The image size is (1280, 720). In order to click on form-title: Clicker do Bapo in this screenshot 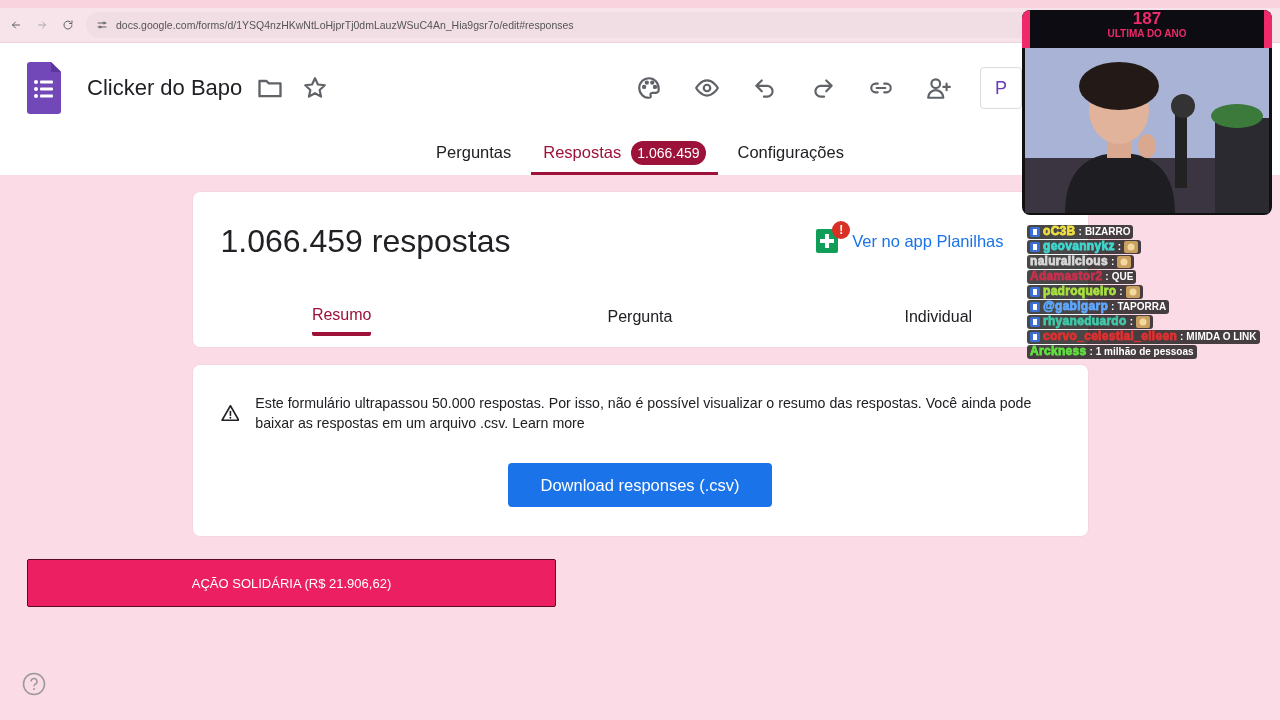, I will do `click(165, 88)`.